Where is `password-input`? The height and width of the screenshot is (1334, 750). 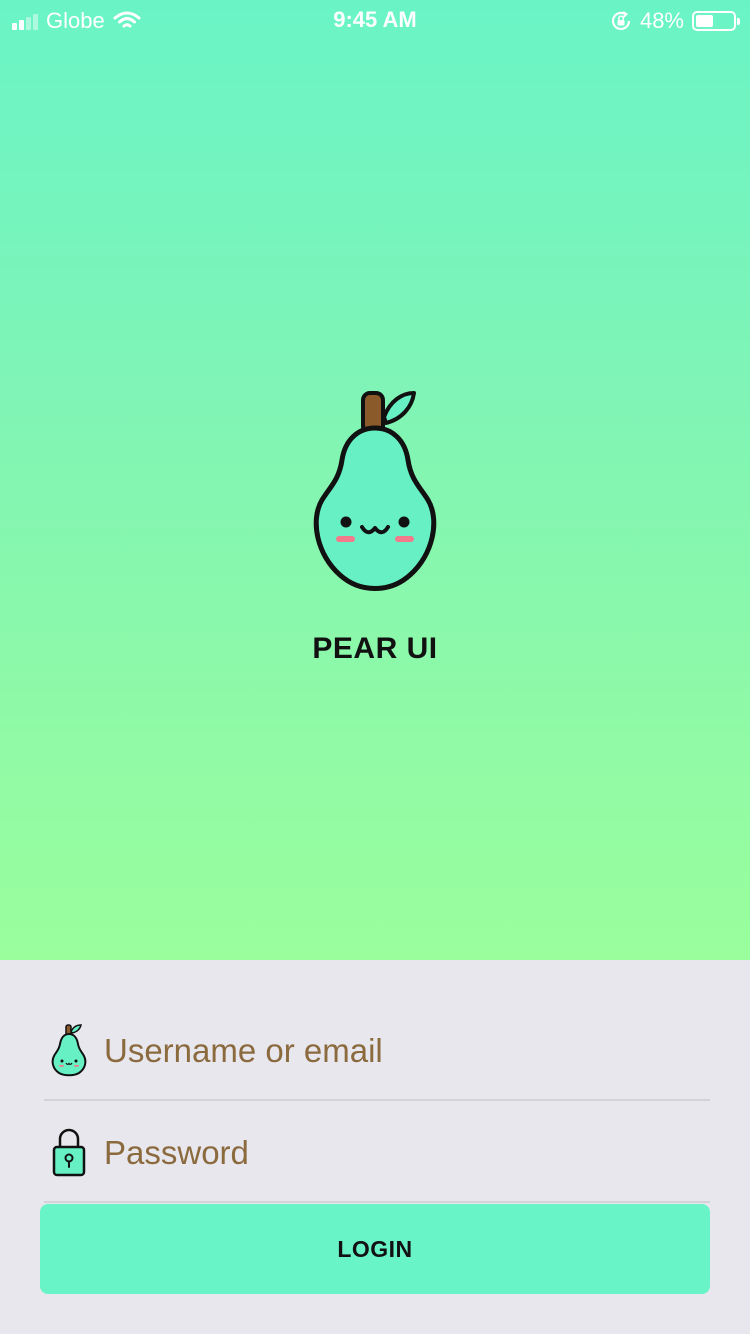 password-input is located at coordinates (399, 1153).